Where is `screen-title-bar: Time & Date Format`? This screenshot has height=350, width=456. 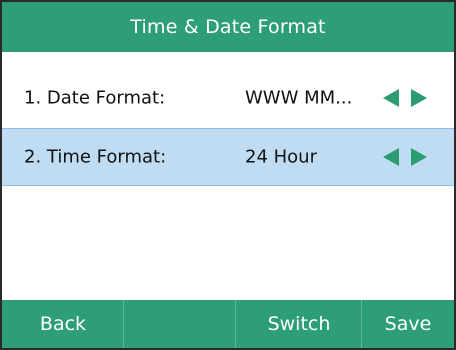 screen-title-bar: Time & Date Format is located at coordinates (228, 27).